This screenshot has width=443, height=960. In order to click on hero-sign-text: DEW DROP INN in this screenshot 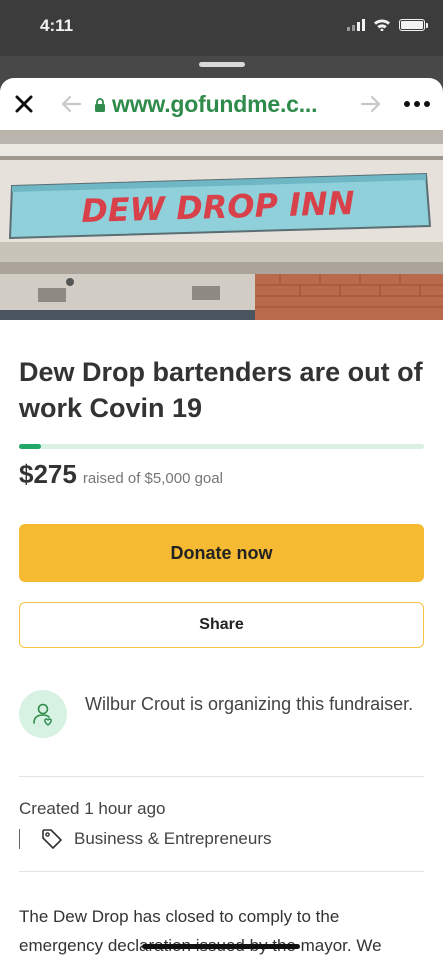, I will do `click(218, 207)`.